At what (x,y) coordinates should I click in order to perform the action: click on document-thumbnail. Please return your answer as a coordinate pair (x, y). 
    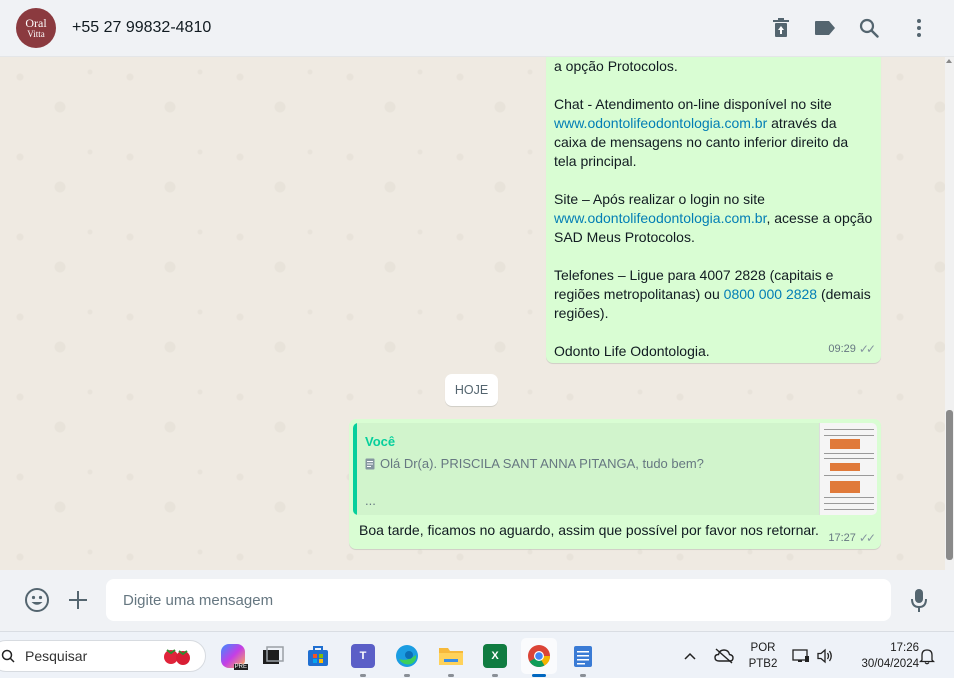
    Looking at the image, I should click on (848, 469).